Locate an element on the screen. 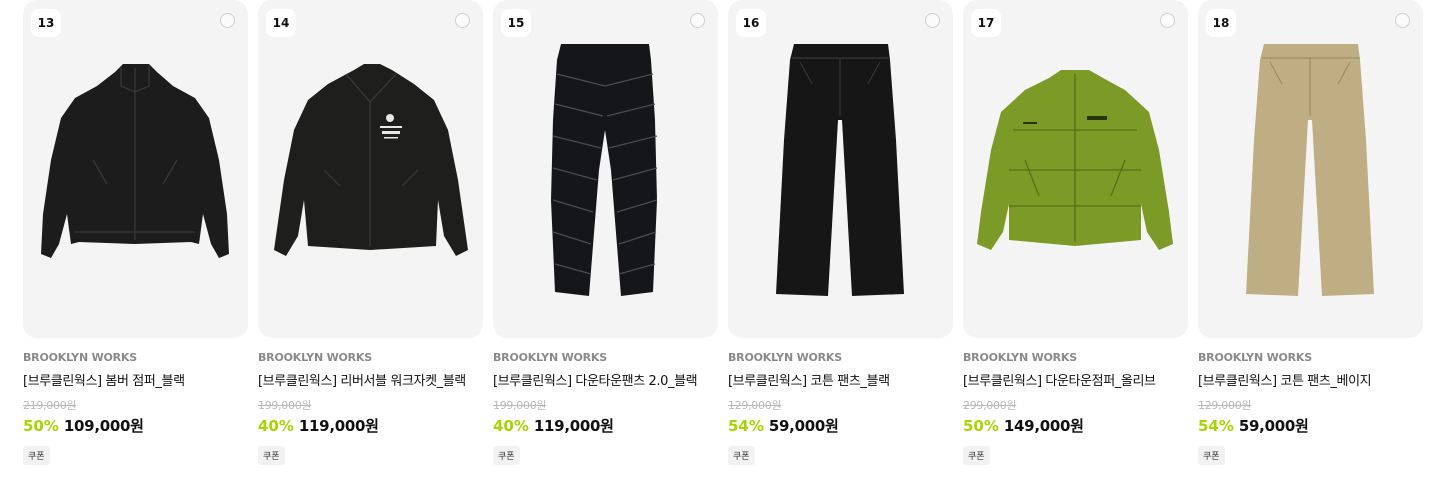 This screenshot has width=1446, height=488. product-image: 15 is located at coordinates (605, 169).